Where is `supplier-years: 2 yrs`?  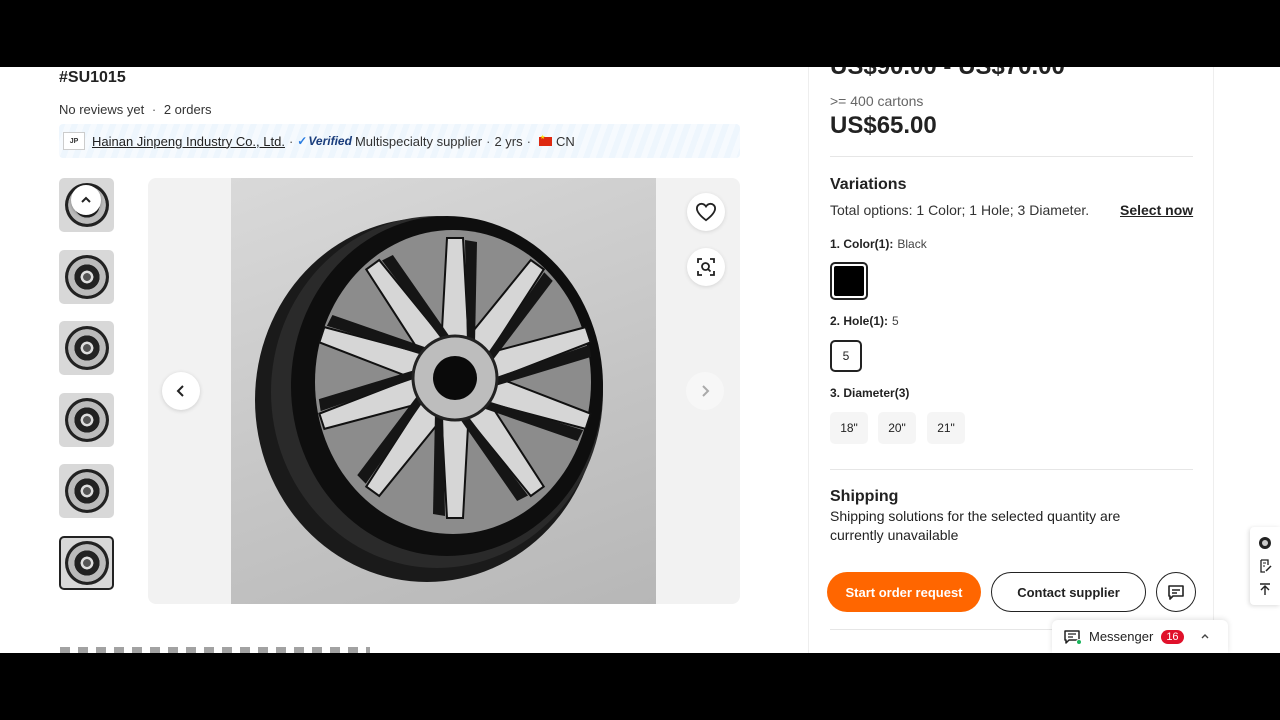 supplier-years: 2 yrs is located at coordinates (508, 141).